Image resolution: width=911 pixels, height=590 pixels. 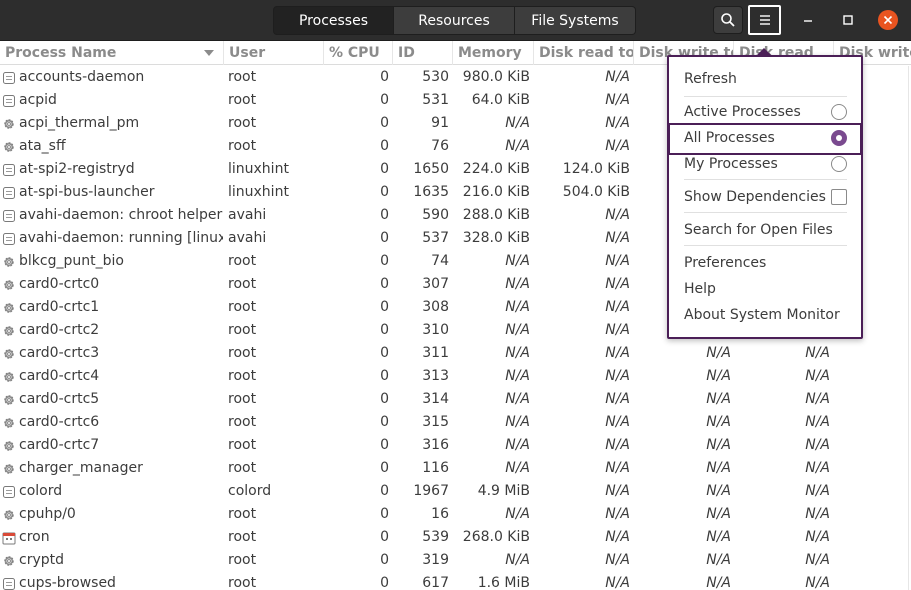 I want to click on cell-name: cron, so click(x=34, y=537).